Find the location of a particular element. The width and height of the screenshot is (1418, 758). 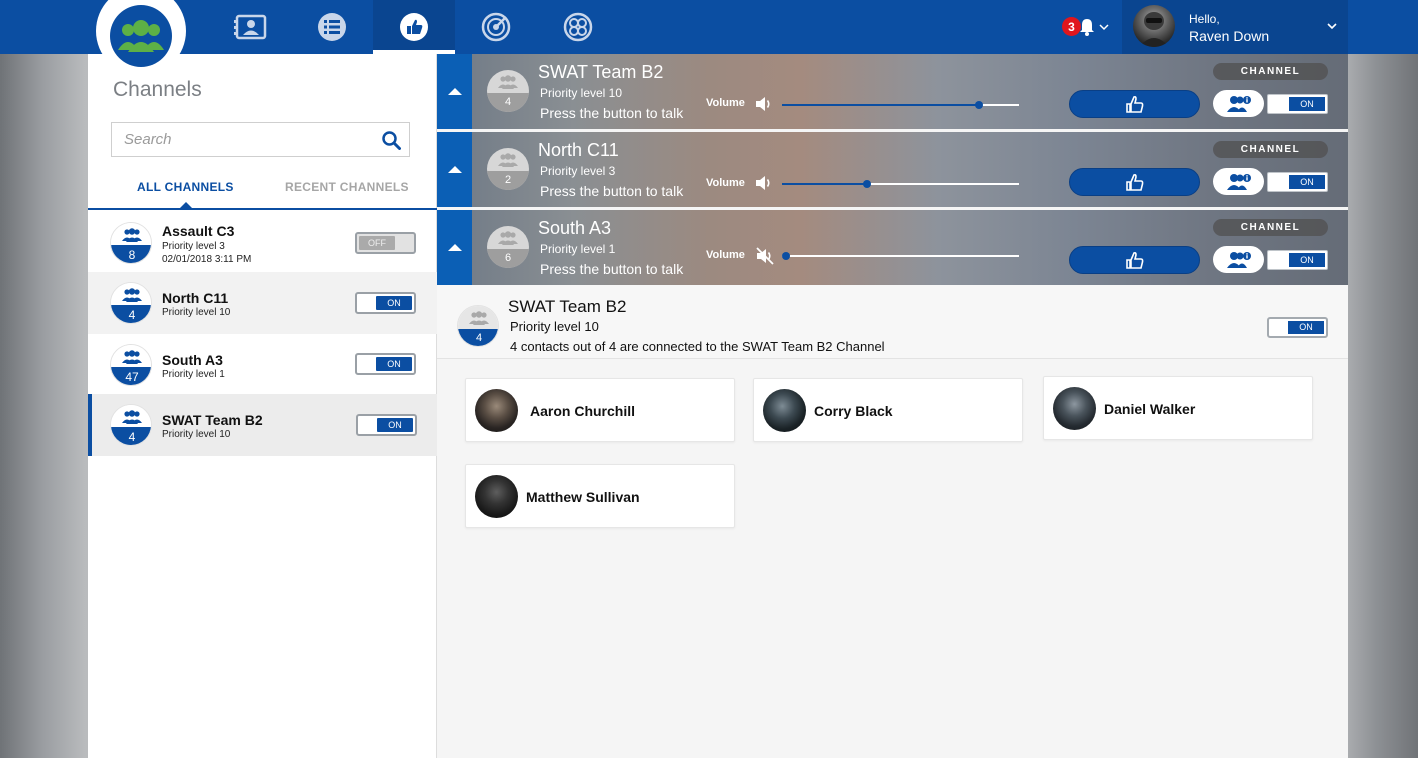

push-to-talk-icon is located at coordinates (414, 27).